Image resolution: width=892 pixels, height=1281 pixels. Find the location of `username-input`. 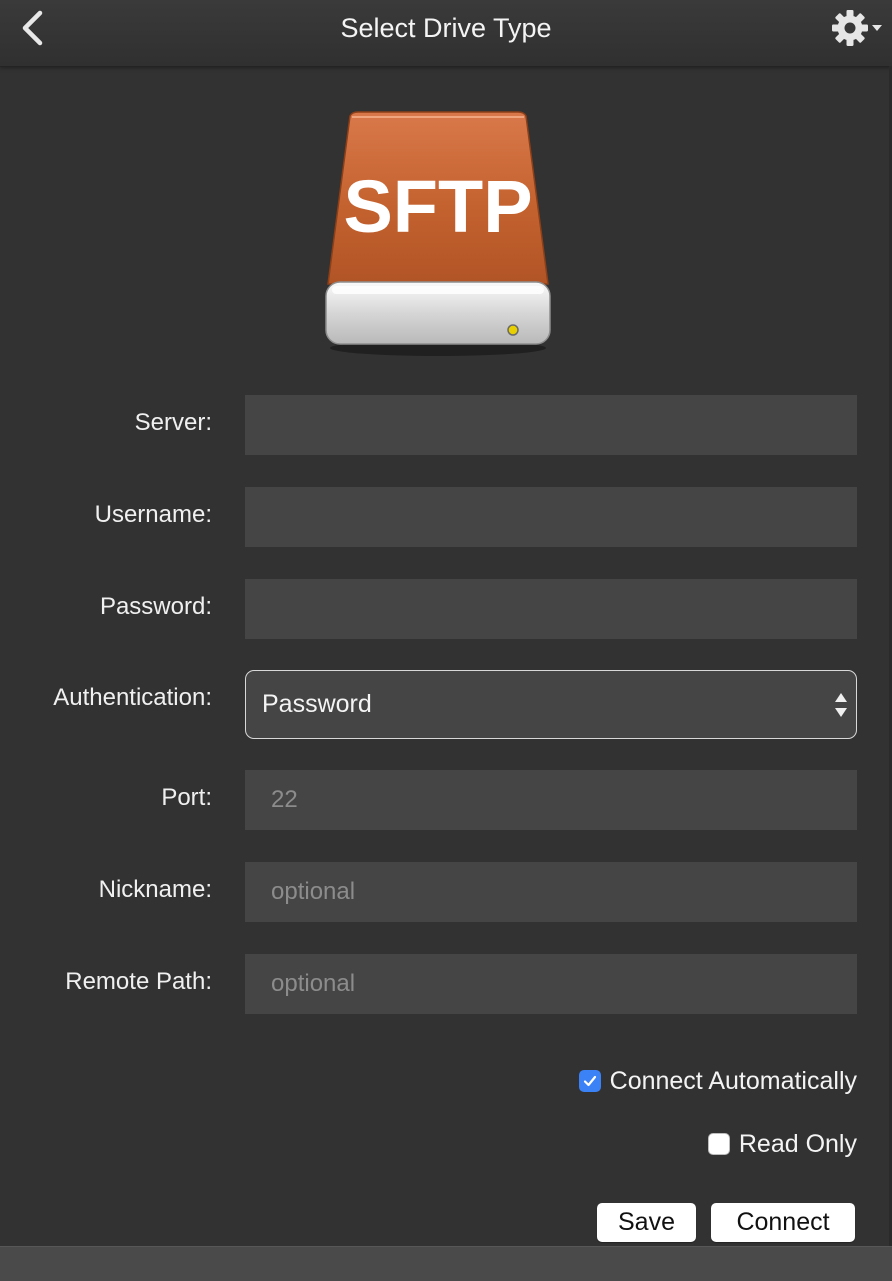

username-input is located at coordinates (551, 517).